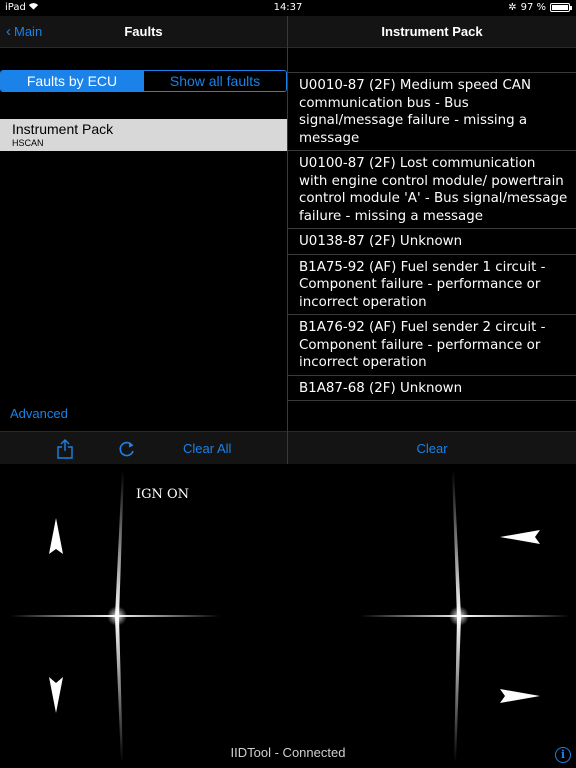 The height and width of the screenshot is (768, 576). I want to click on refresh-icon, so click(127, 449).